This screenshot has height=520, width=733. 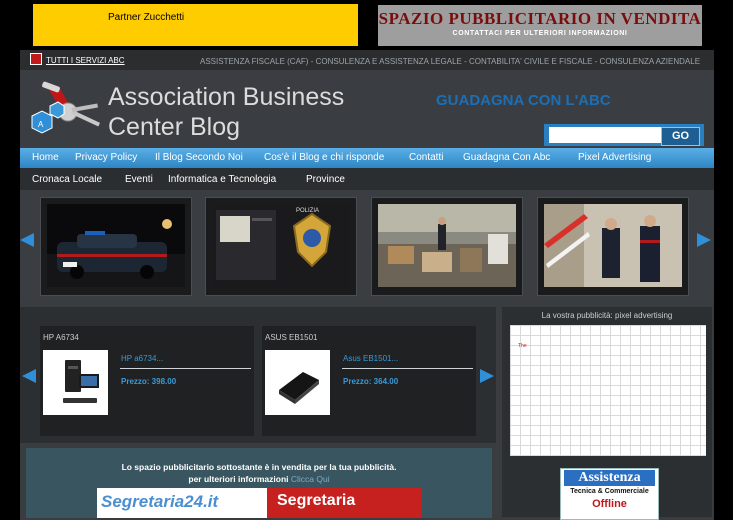 I want to click on slide-carabinieri-car, so click(x=116, y=246).